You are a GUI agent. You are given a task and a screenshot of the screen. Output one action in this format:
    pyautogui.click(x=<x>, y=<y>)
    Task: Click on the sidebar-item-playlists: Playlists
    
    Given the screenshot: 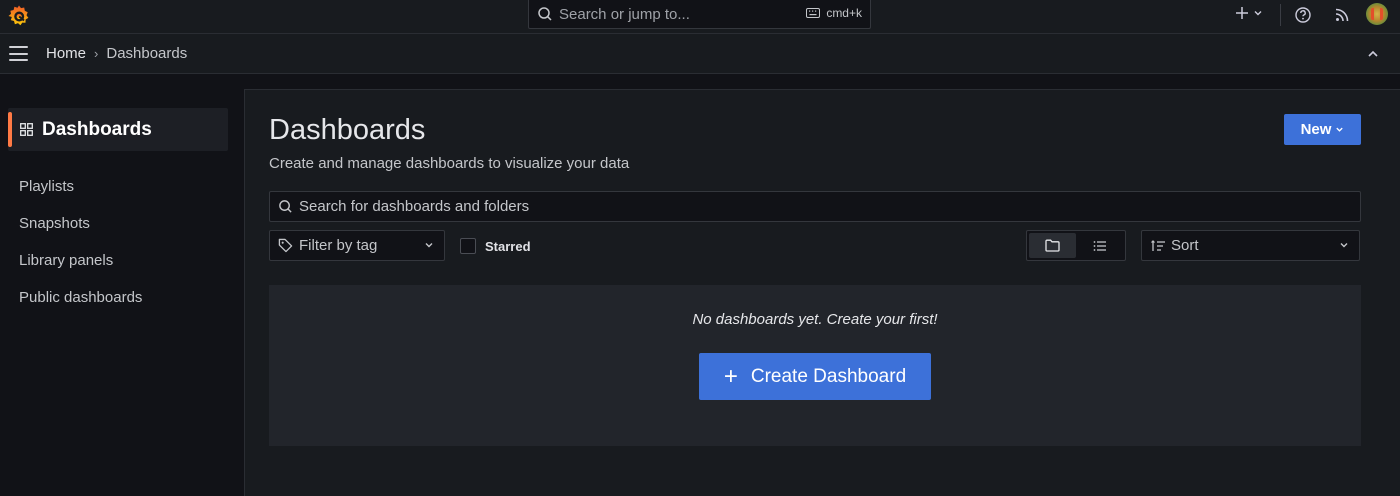 What is the action you would take?
    pyautogui.click(x=46, y=186)
    